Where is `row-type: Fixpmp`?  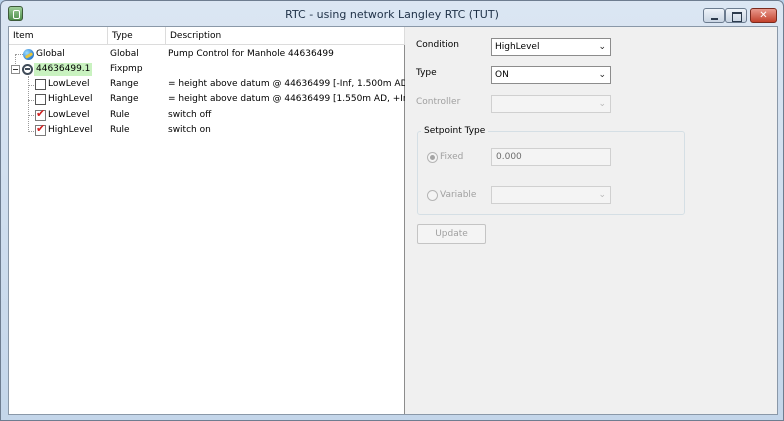
row-type: Fixpmp is located at coordinates (126, 69).